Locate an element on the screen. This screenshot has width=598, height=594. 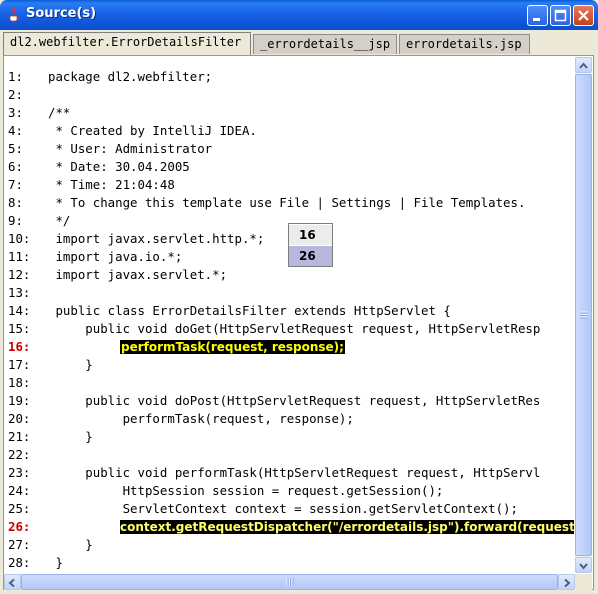
horizontal-scrollbar is located at coordinates (289, 582).